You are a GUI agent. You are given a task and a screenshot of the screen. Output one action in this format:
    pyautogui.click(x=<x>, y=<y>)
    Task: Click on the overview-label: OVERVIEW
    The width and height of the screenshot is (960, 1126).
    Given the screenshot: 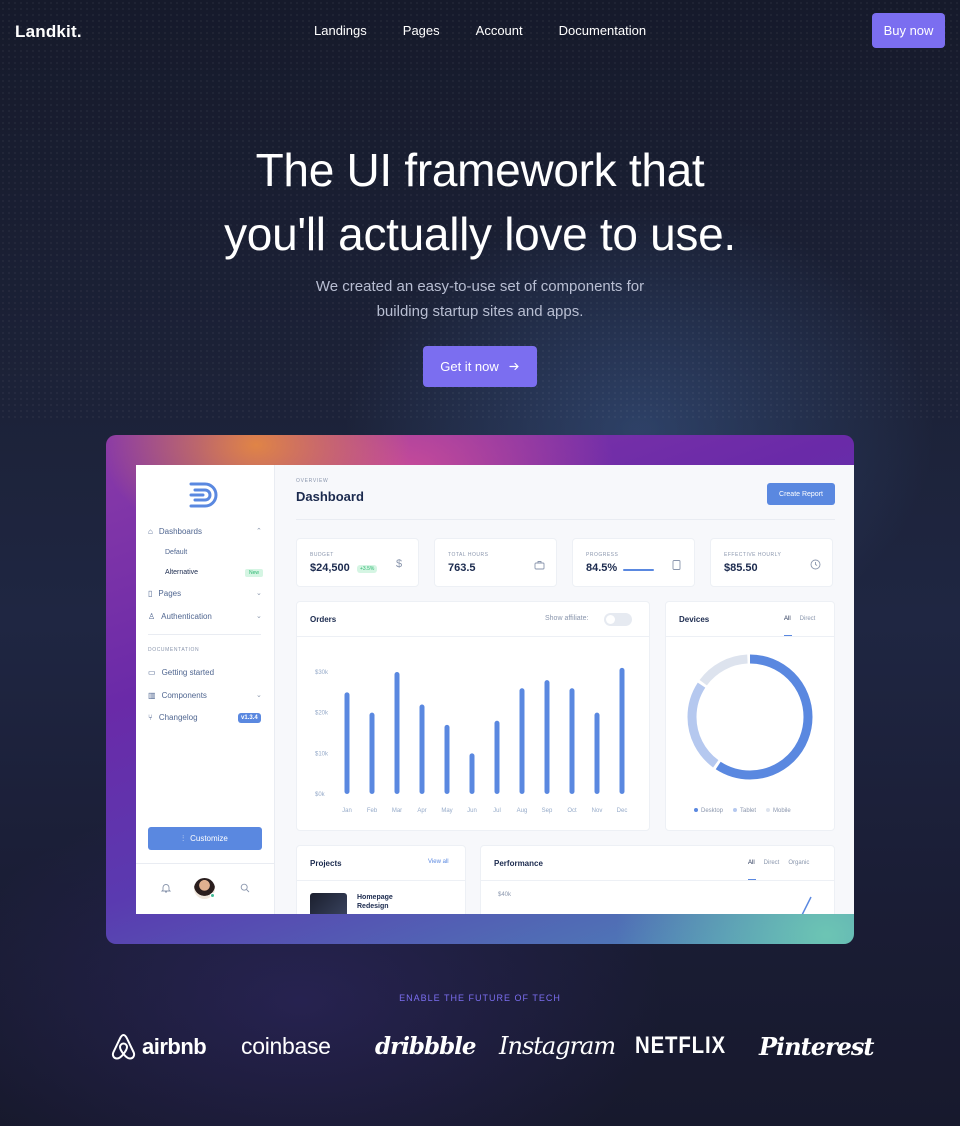 What is the action you would take?
    pyautogui.click(x=312, y=481)
    